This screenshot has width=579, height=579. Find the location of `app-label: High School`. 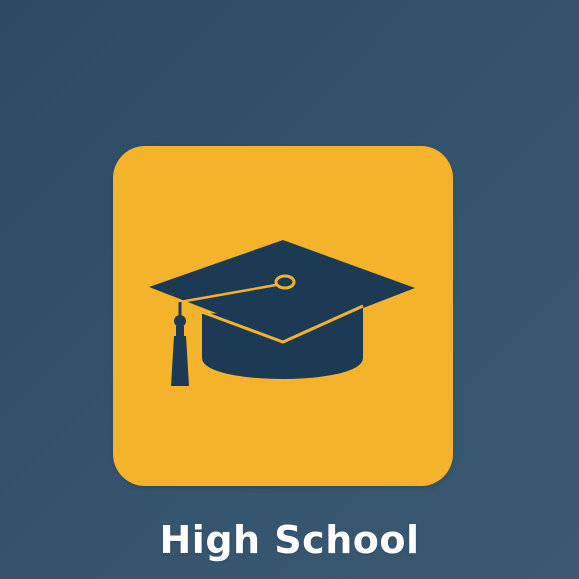

app-label: High School is located at coordinates (289, 540).